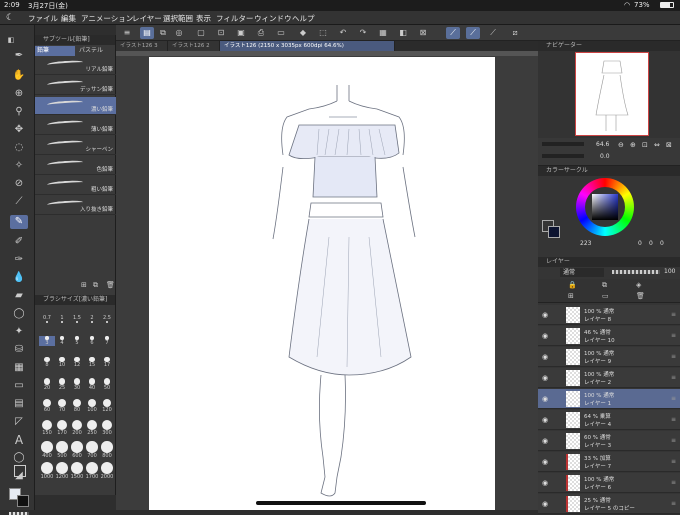  I want to click on brush-item: 入り抜き鉛筆, so click(75, 206).